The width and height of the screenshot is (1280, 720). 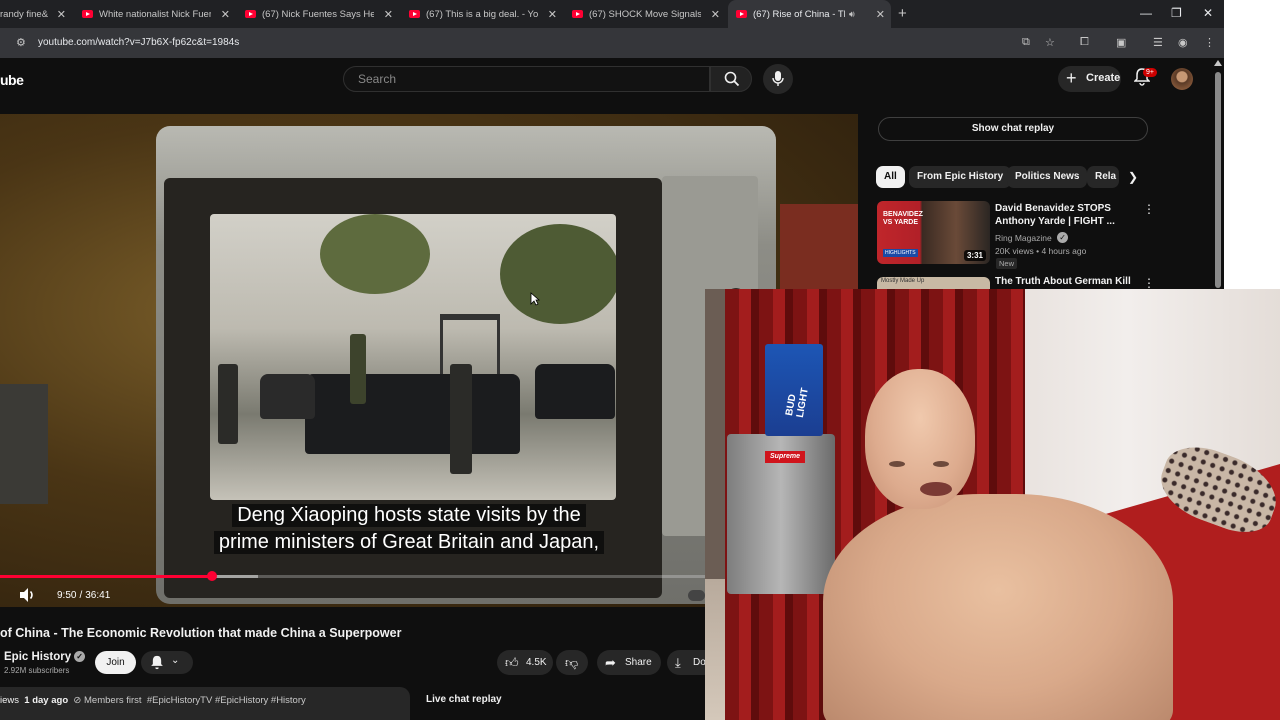 I want to click on time-display: 9:50/36:41, so click(x=83, y=595).